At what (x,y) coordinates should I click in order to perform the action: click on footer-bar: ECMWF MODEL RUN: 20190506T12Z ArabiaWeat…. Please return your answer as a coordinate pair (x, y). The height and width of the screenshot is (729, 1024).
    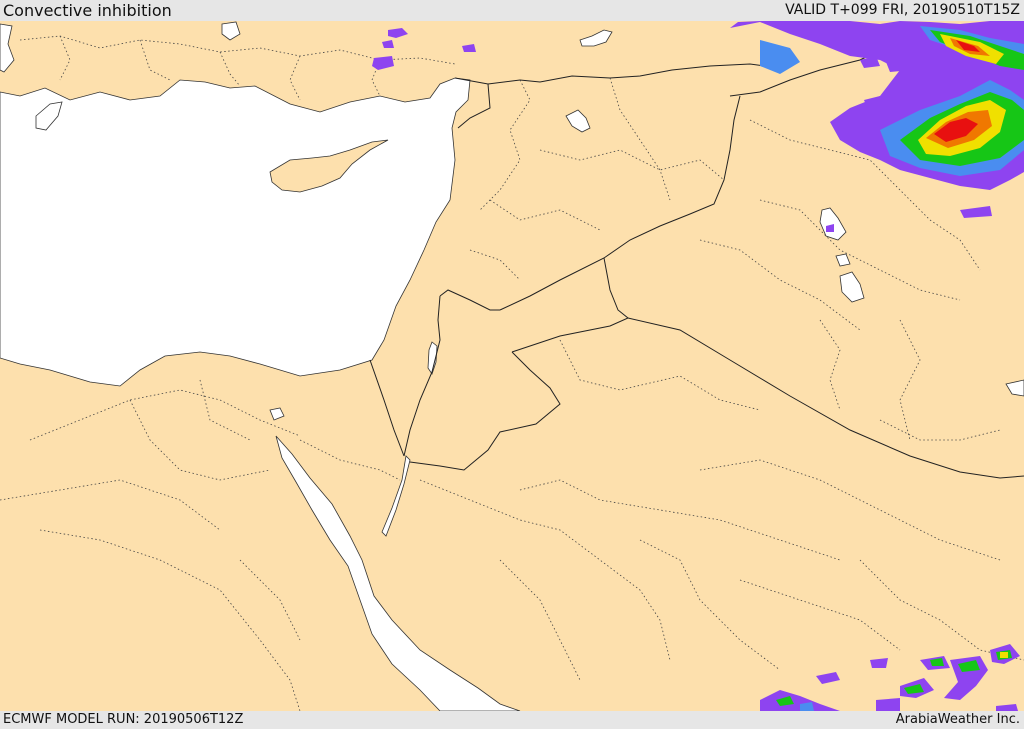
    Looking at the image, I should click on (512, 720).